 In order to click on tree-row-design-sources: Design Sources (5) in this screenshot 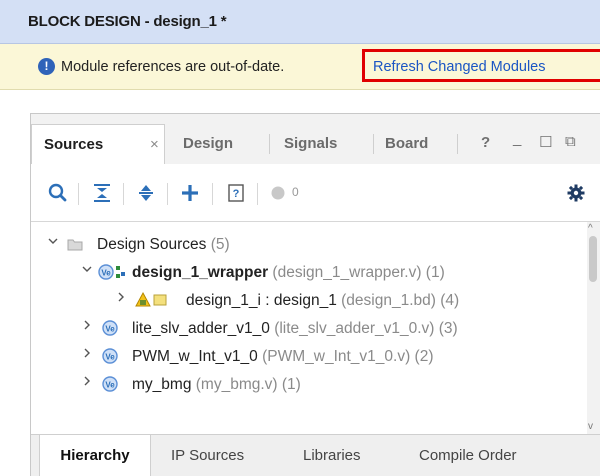, I will do `click(307, 244)`.